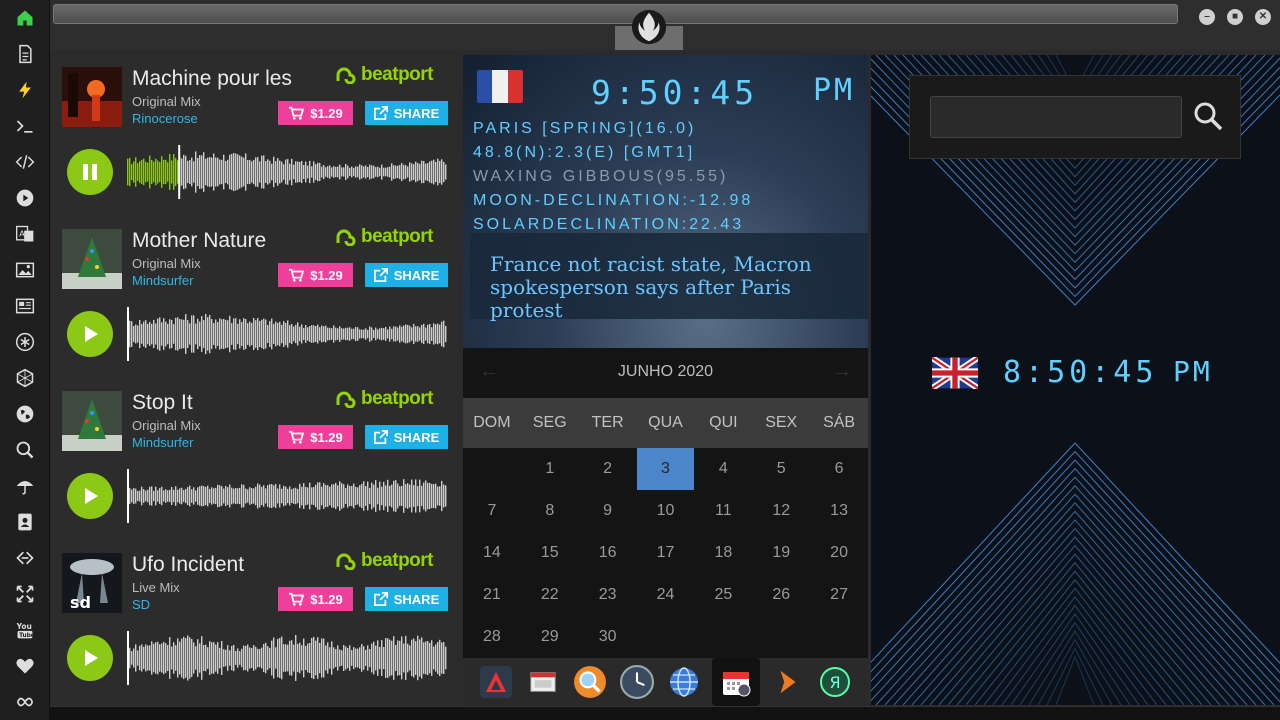 The image size is (1280, 720). Describe the element at coordinates (550, 511) in the screenshot. I see `day-cell: 8` at that location.